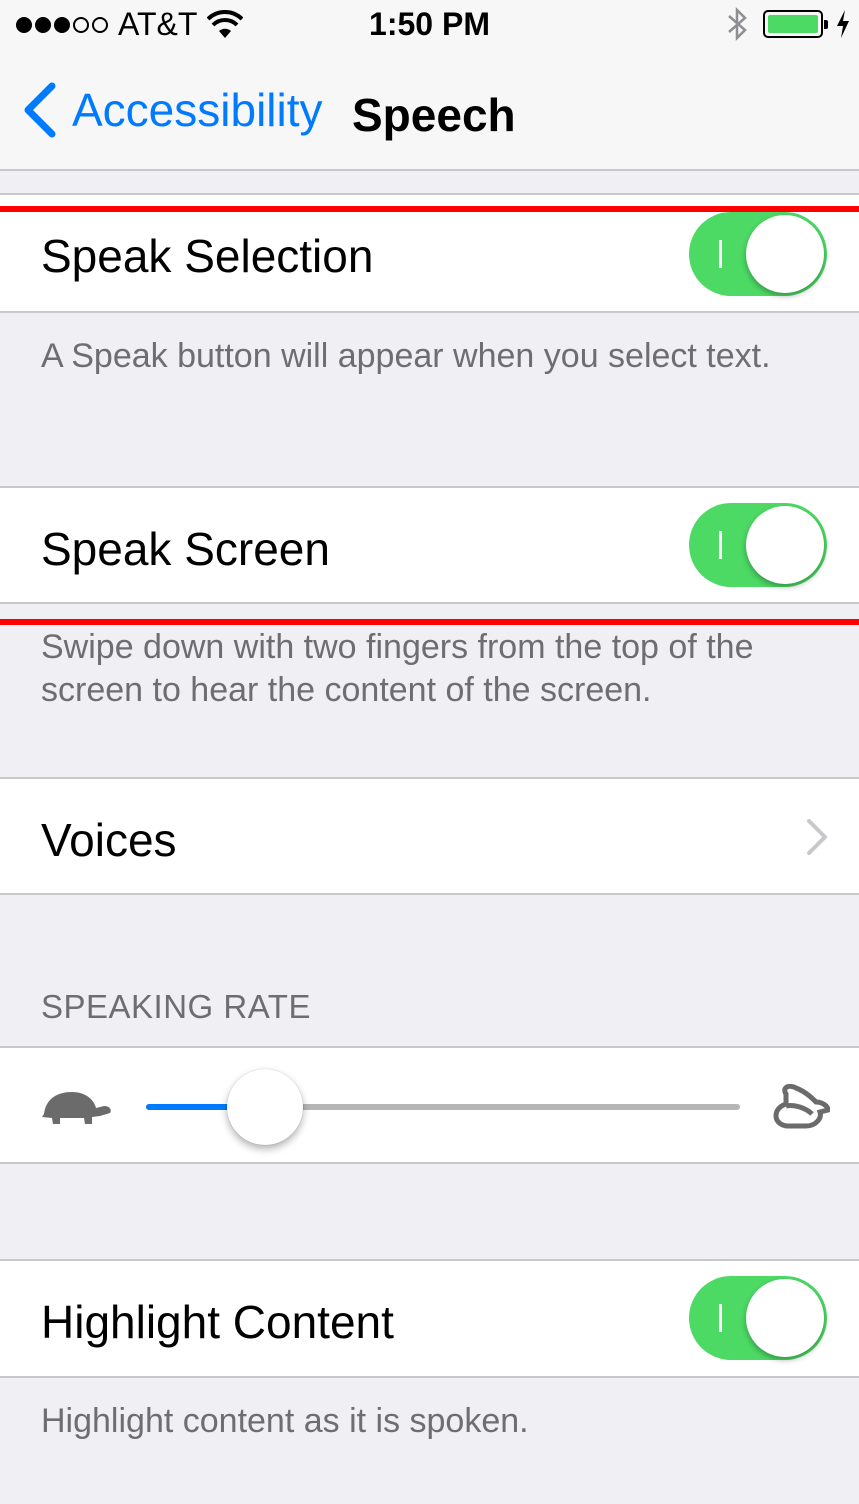  Describe the element at coordinates (429, 545) in the screenshot. I see `speak-screen-row: Speak Screen` at that location.